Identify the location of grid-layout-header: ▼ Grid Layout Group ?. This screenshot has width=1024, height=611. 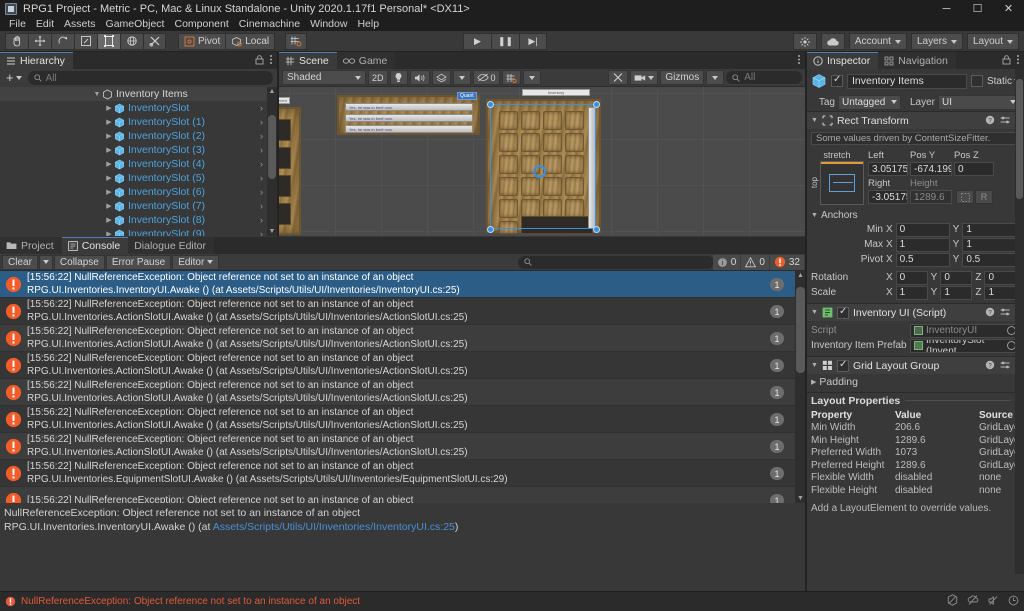
(915, 365).